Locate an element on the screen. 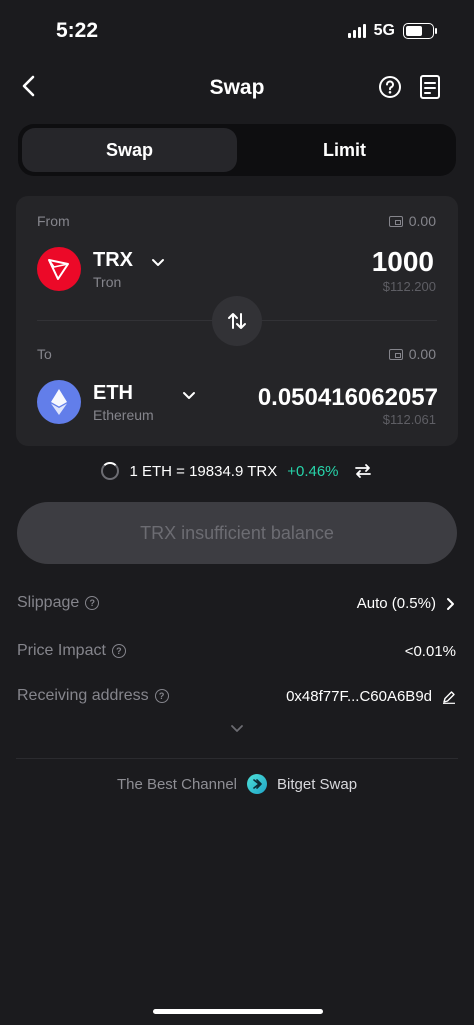 The height and width of the screenshot is (1025, 474). rate-change: +0.46% is located at coordinates (313, 471).